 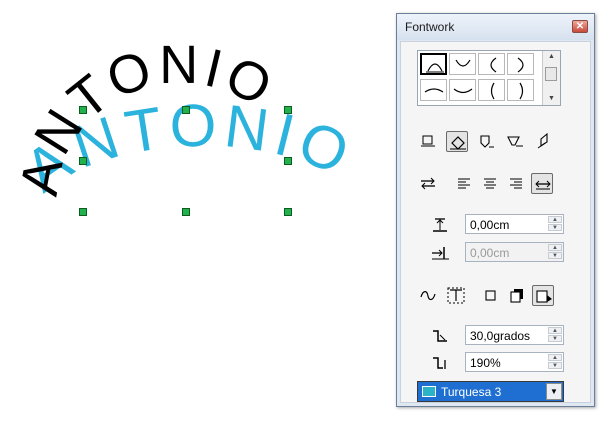 I want to click on selection-handle-bottom-center, so click(x=186, y=212).